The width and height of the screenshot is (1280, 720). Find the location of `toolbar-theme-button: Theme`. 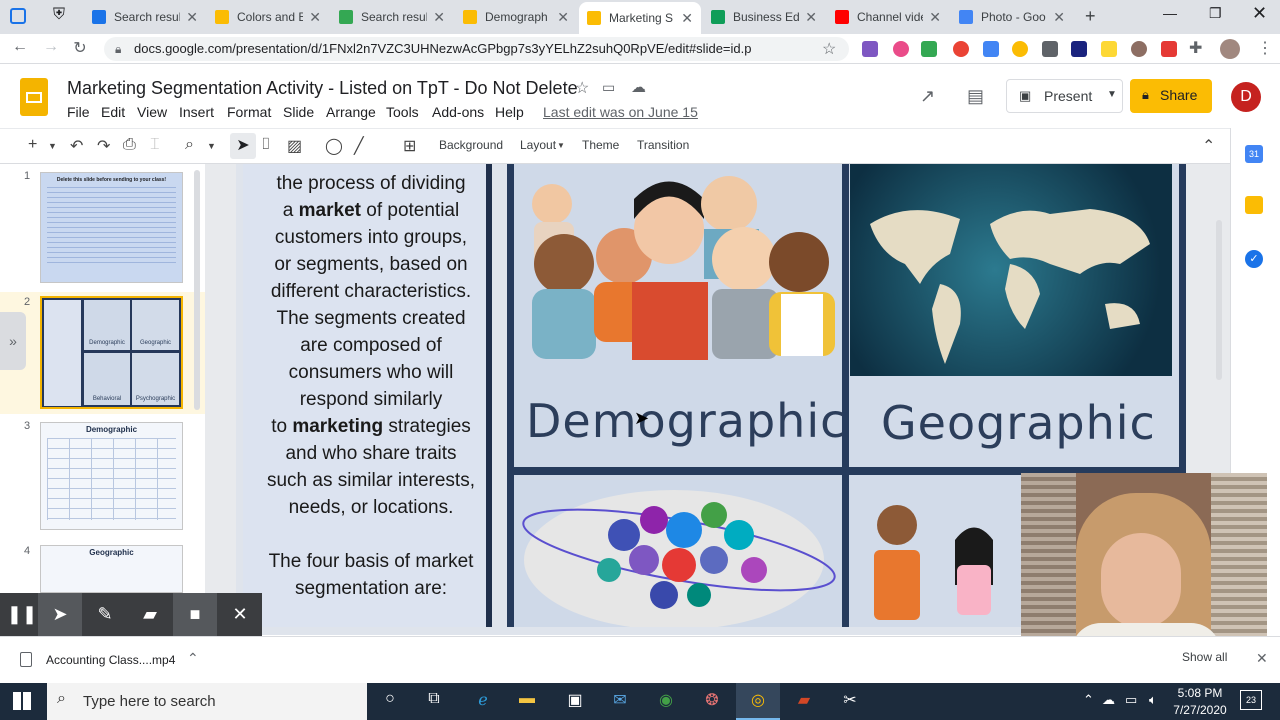

toolbar-theme-button: Theme is located at coordinates (600, 145).